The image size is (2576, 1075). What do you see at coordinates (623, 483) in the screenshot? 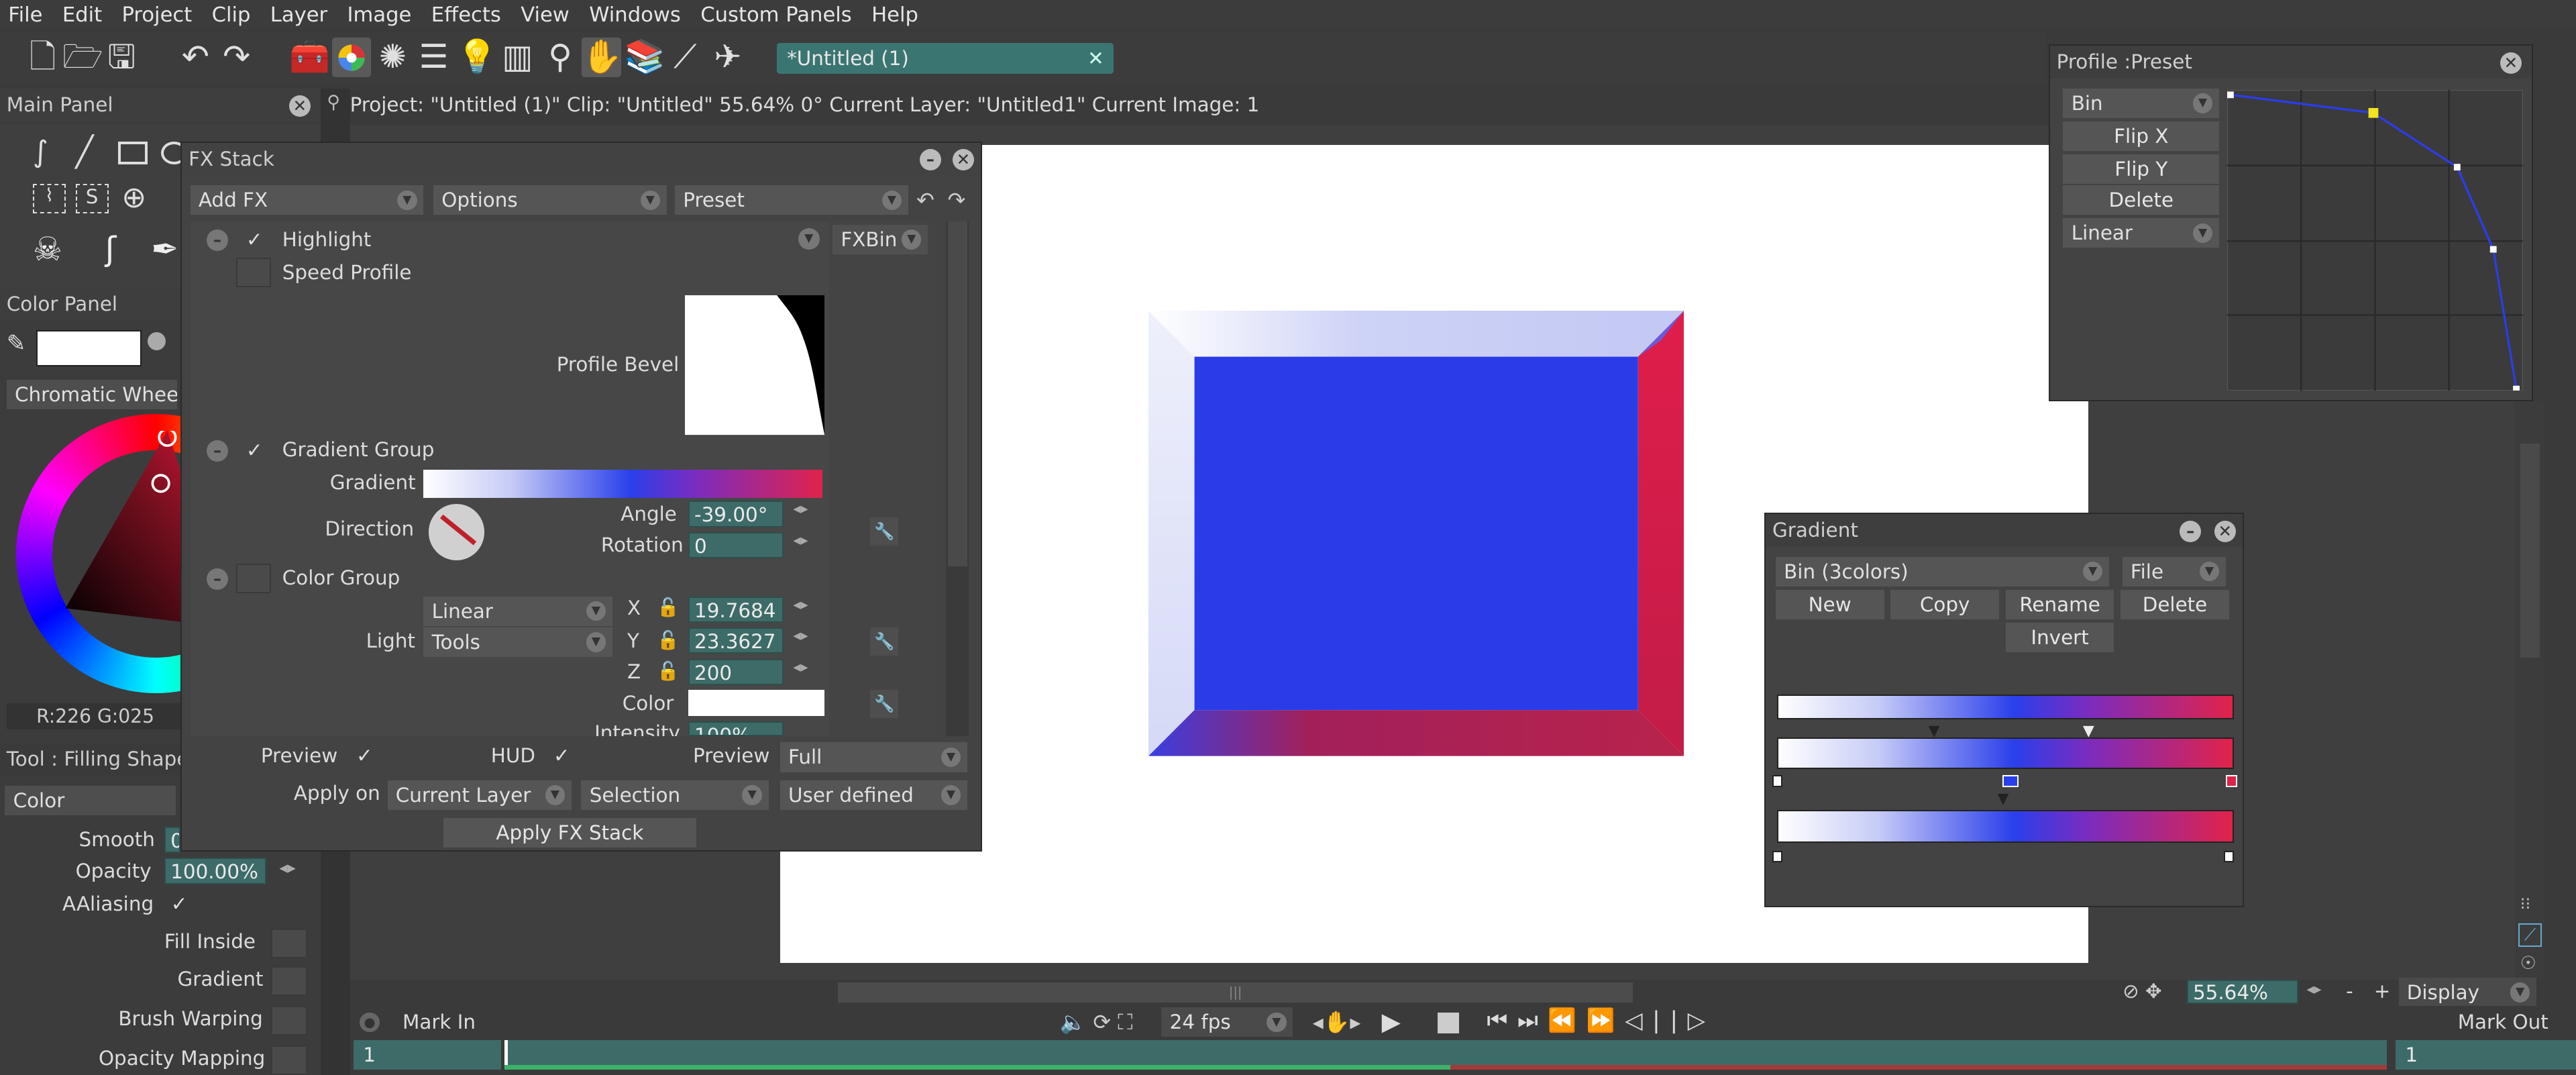
I see `gradient-preview-bar` at bounding box center [623, 483].